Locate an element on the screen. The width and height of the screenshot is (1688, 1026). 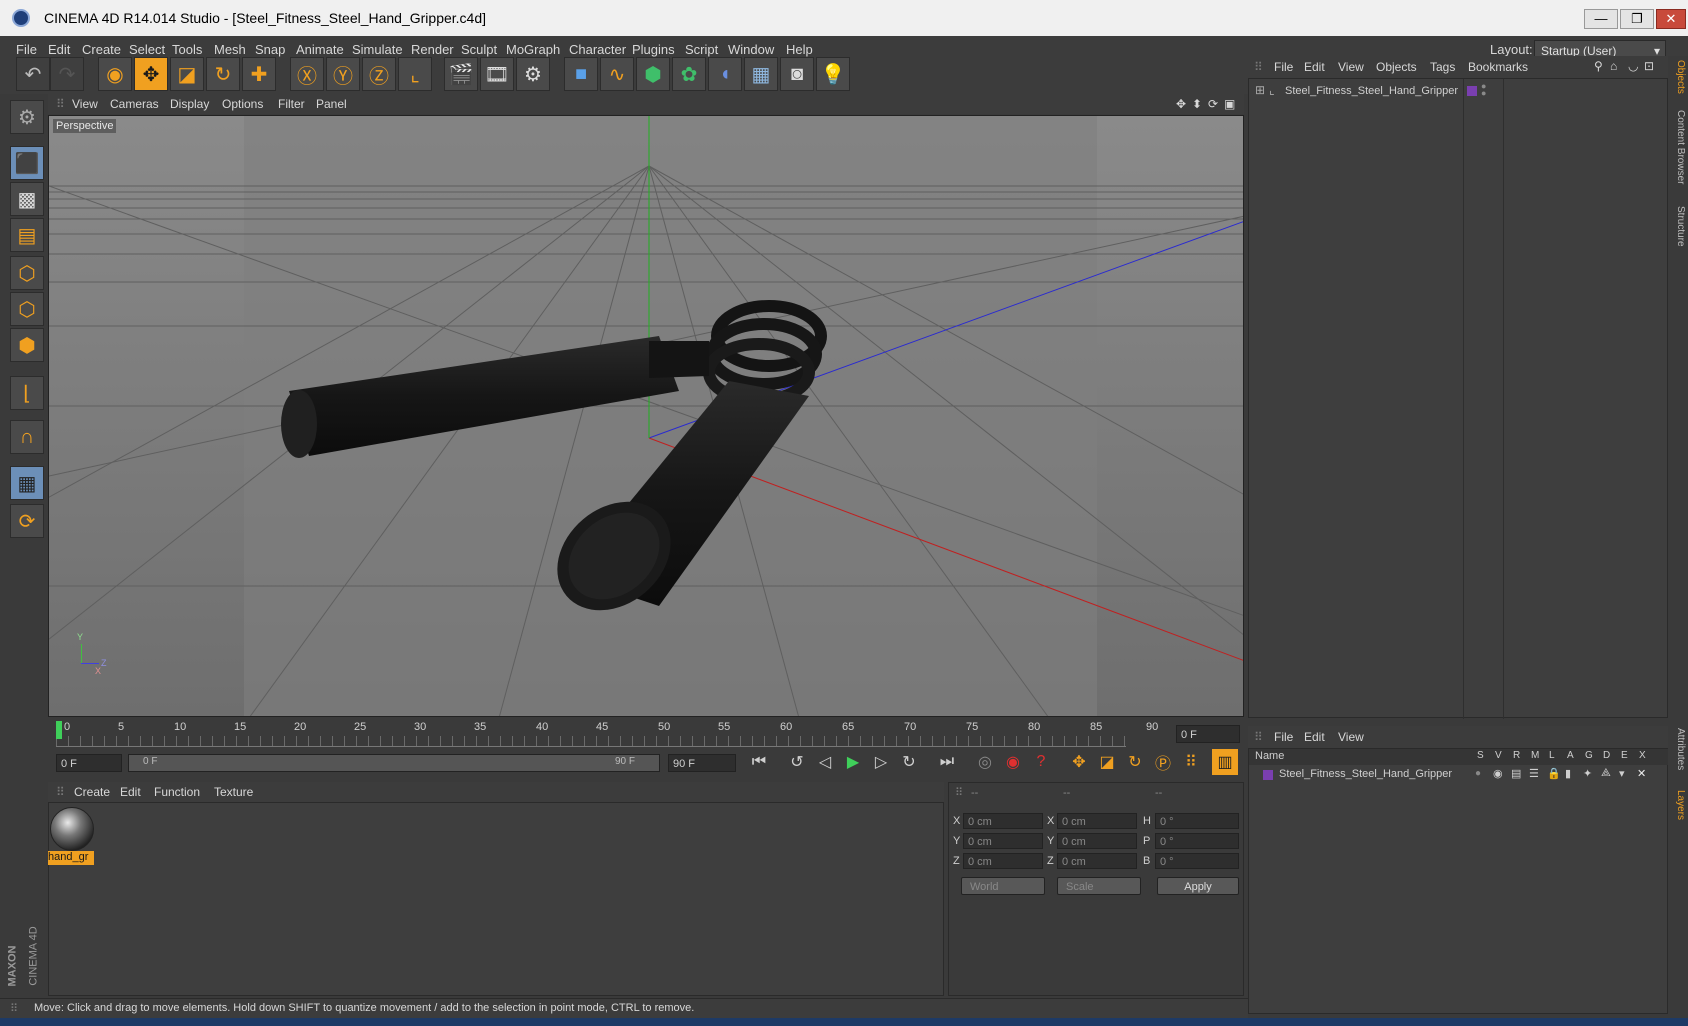
key-pla-icon: ⠿ is located at coordinates (1191, 762).